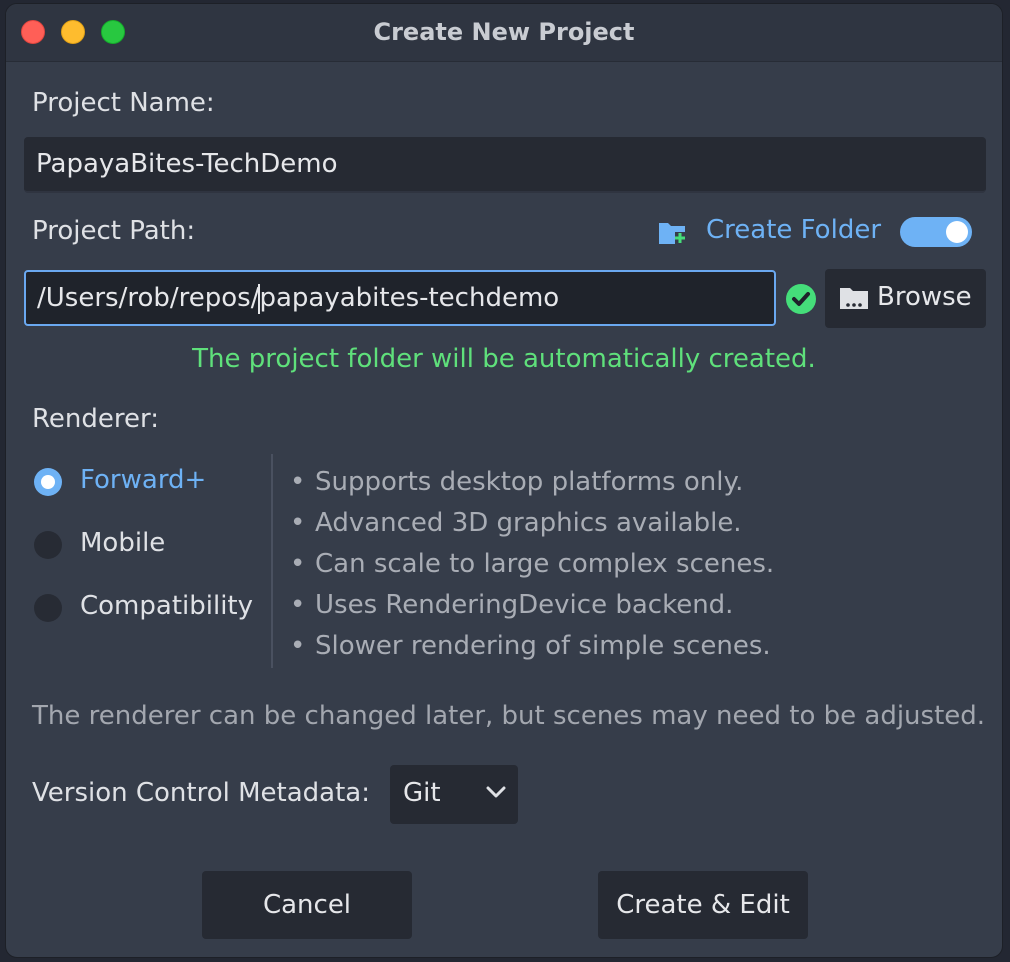  I want to click on version-control-select: Git, so click(454, 794).